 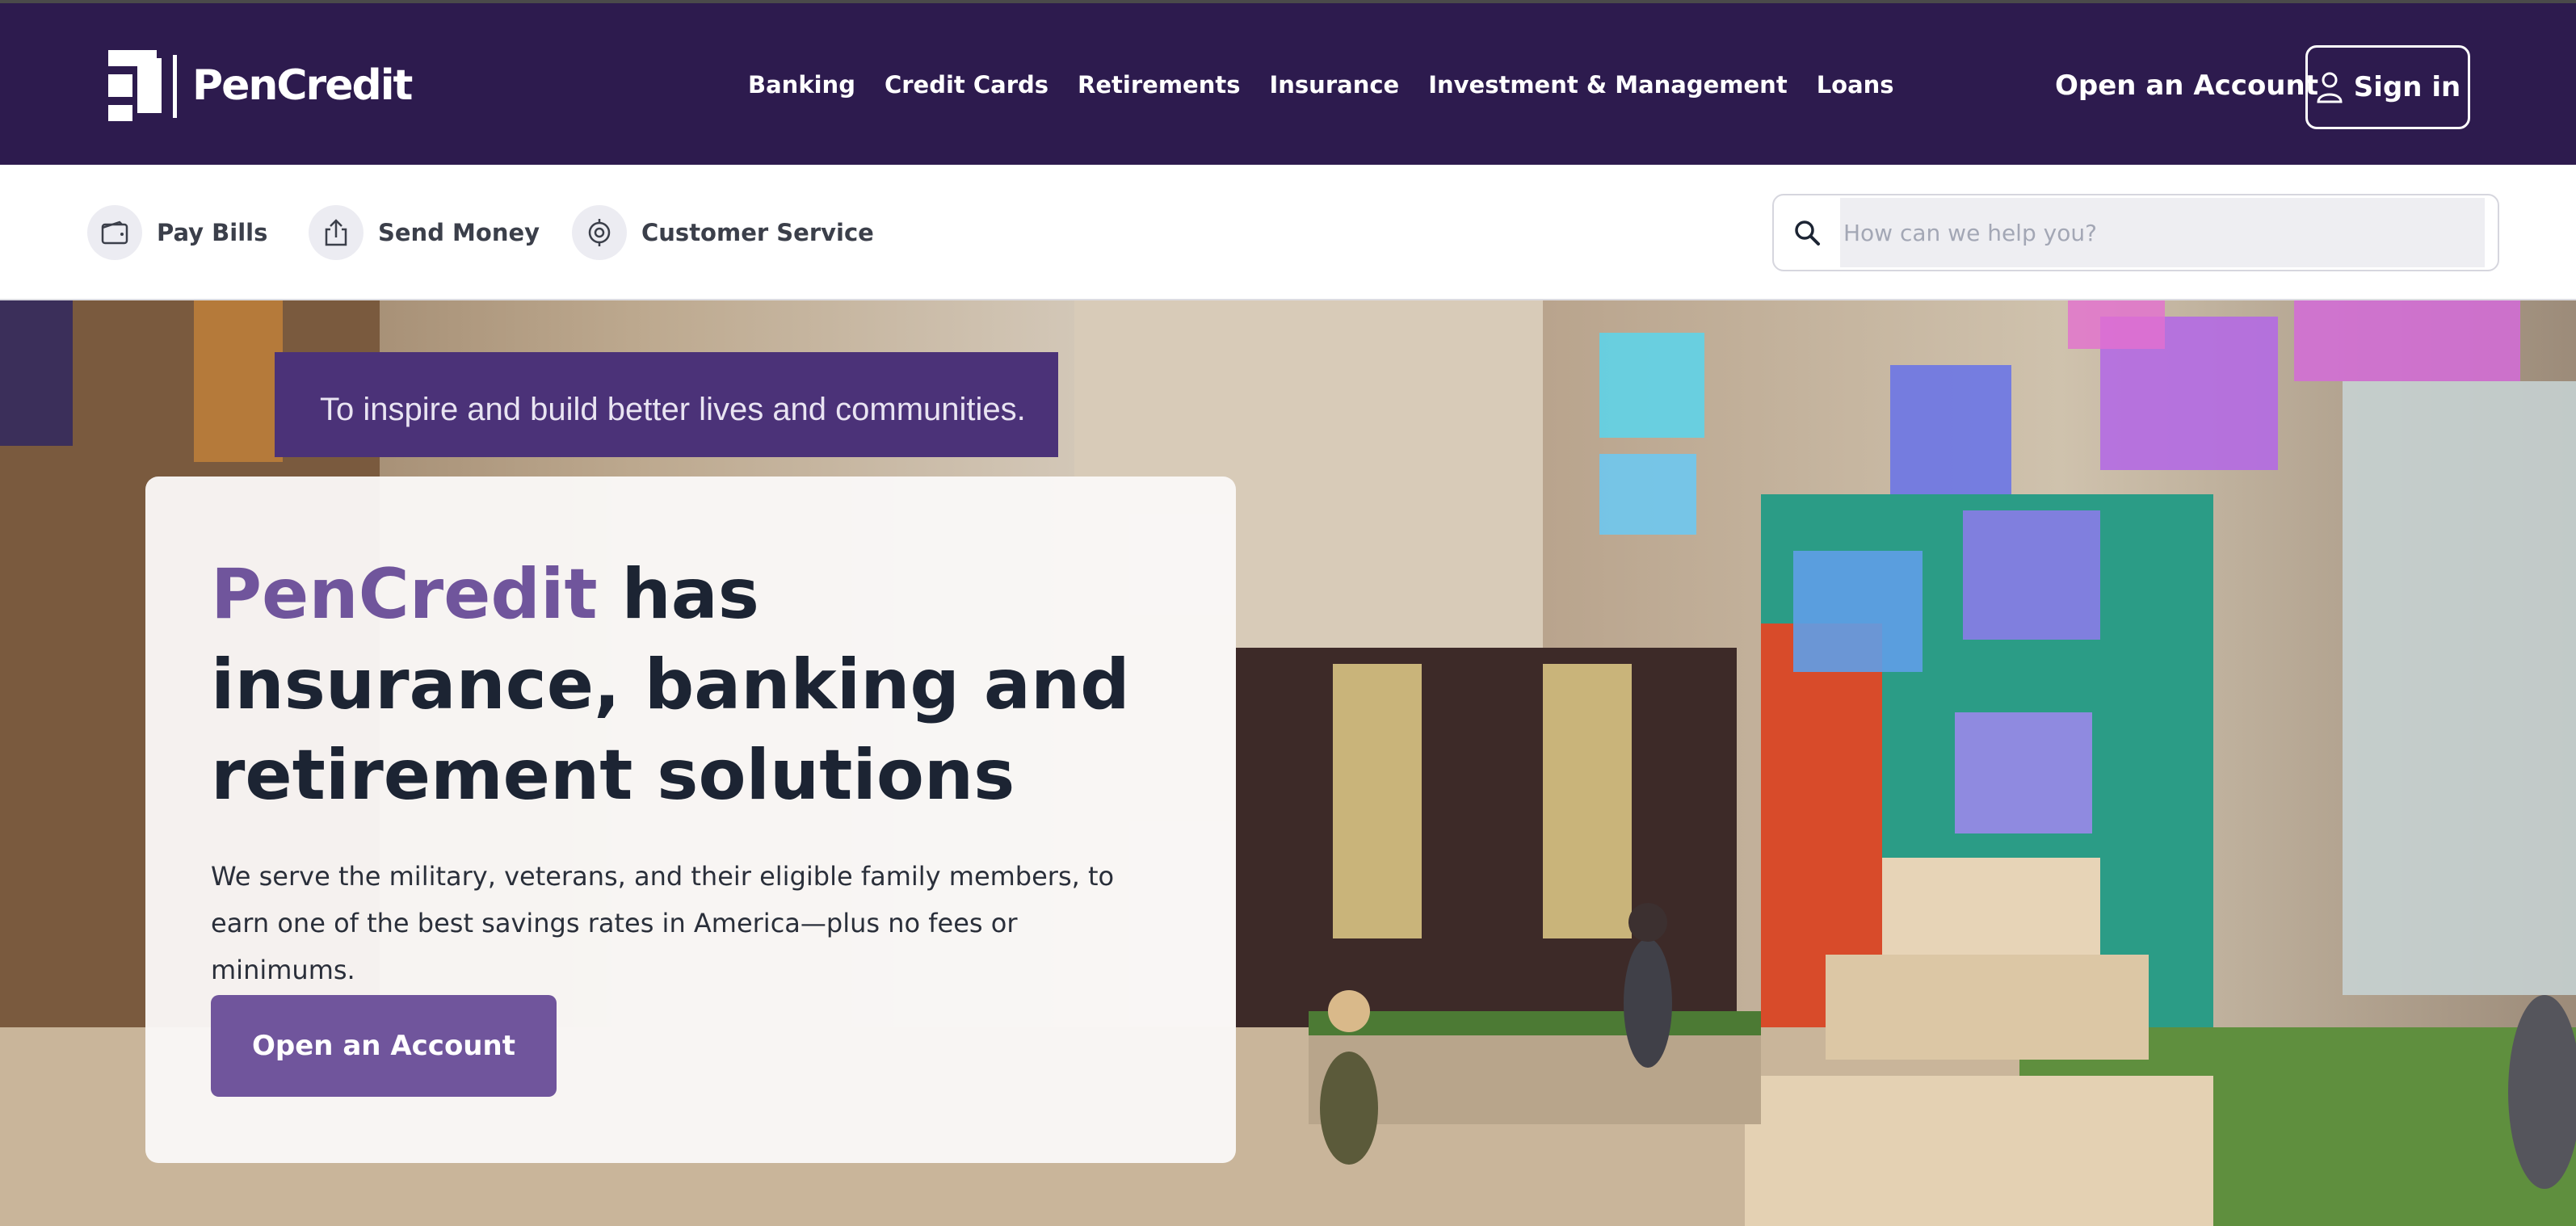 I want to click on open-account-button: Open an Account, so click(x=384, y=1046).